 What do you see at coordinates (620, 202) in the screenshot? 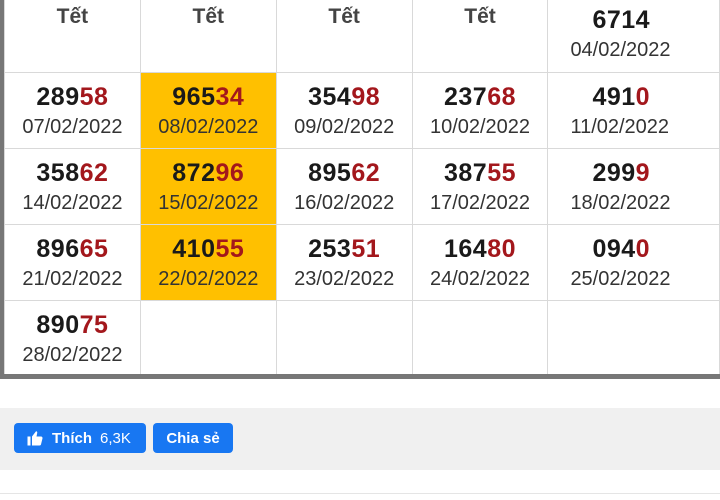
I see `result-date: 18/02/2022` at bounding box center [620, 202].